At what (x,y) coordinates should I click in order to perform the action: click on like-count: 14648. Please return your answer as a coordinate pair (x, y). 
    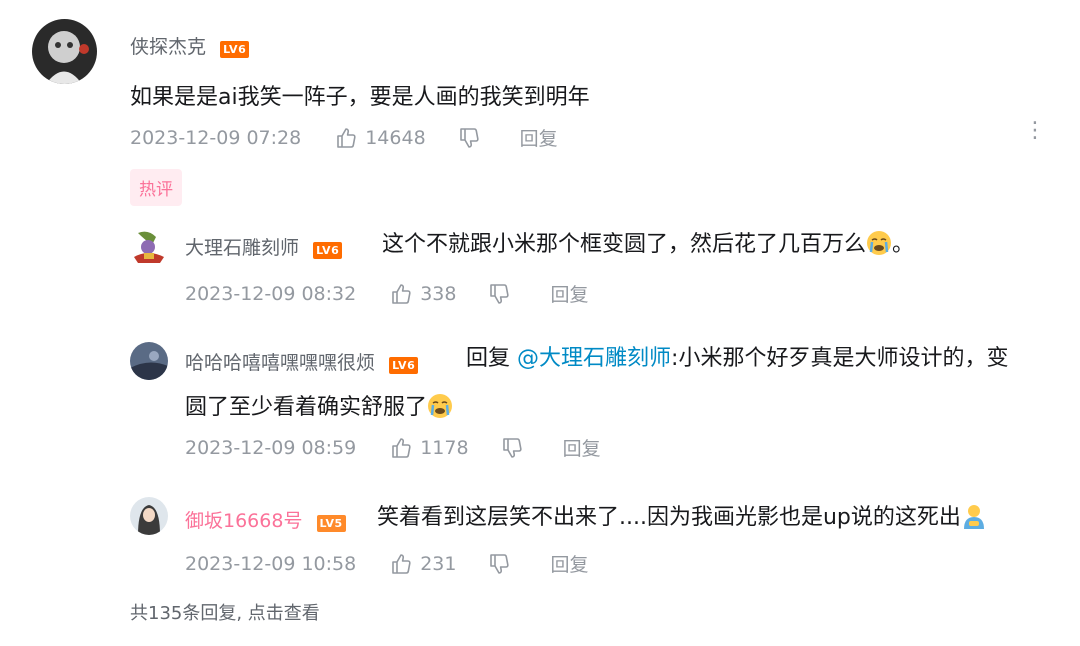
    Looking at the image, I should click on (395, 137).